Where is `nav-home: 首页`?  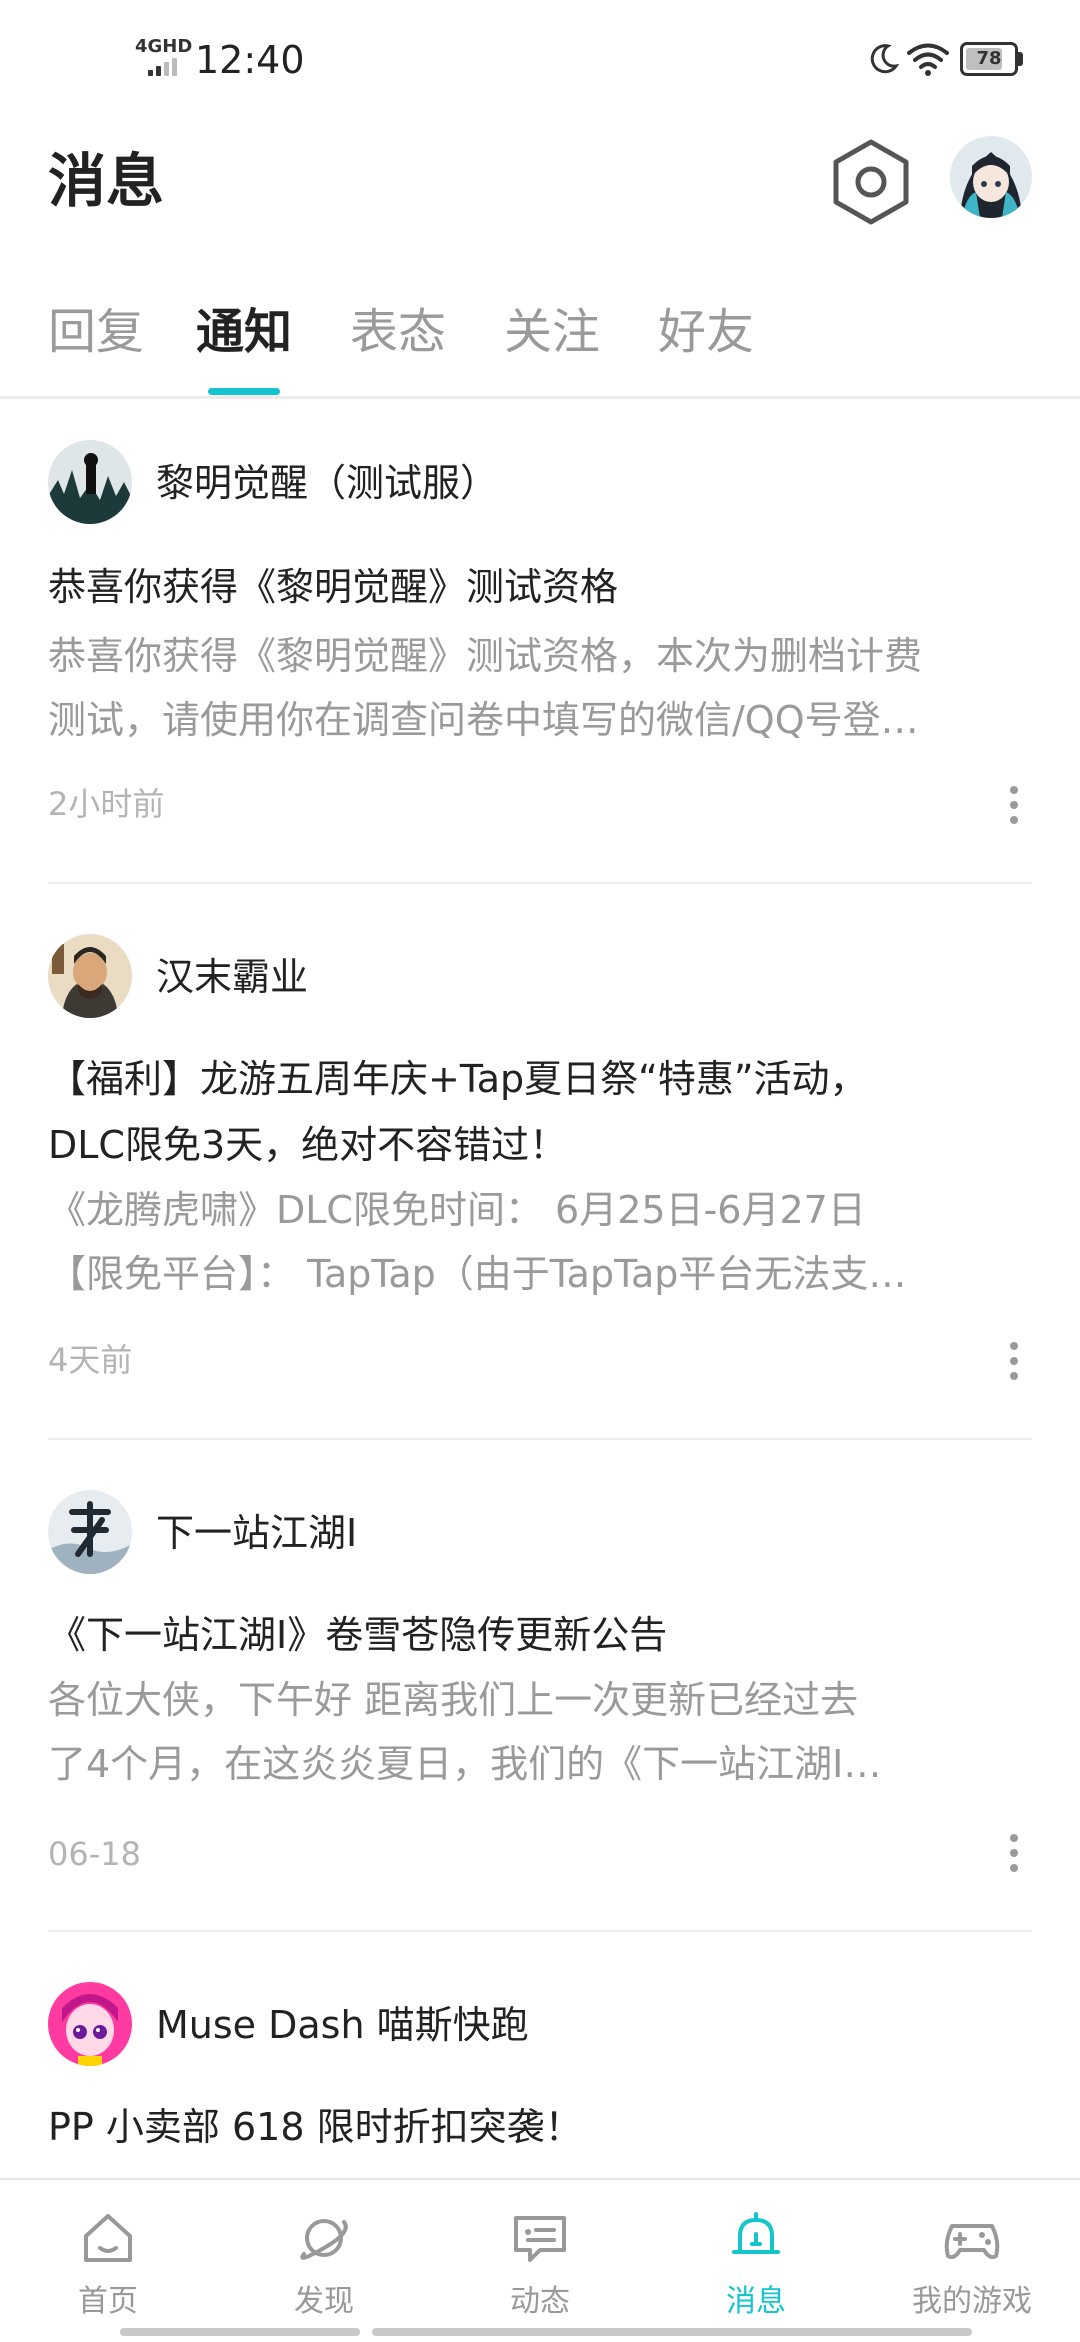 nav-home: 首页 is located at coordinates (108, 2261).